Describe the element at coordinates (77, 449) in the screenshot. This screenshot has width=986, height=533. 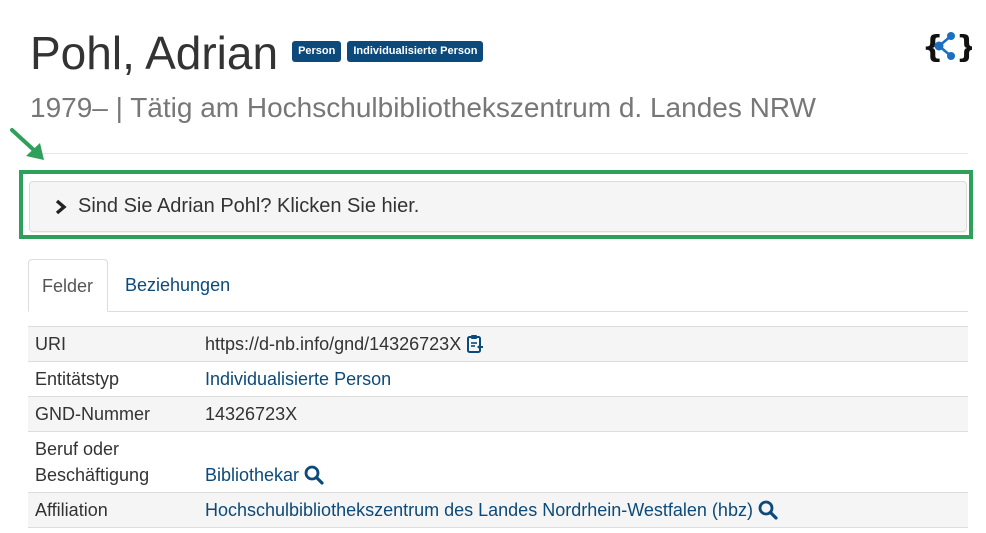
I see `occupation-label-line1: Beruf oder` at that location.